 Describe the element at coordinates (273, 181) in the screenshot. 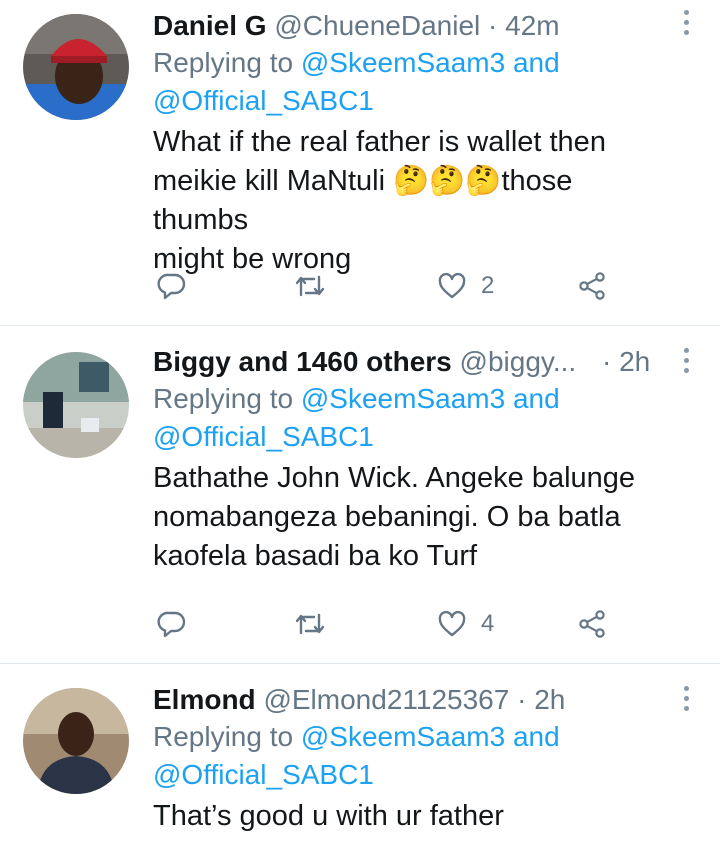

I see `tweet-text-line: meikie kill MaNtuli` at that location.